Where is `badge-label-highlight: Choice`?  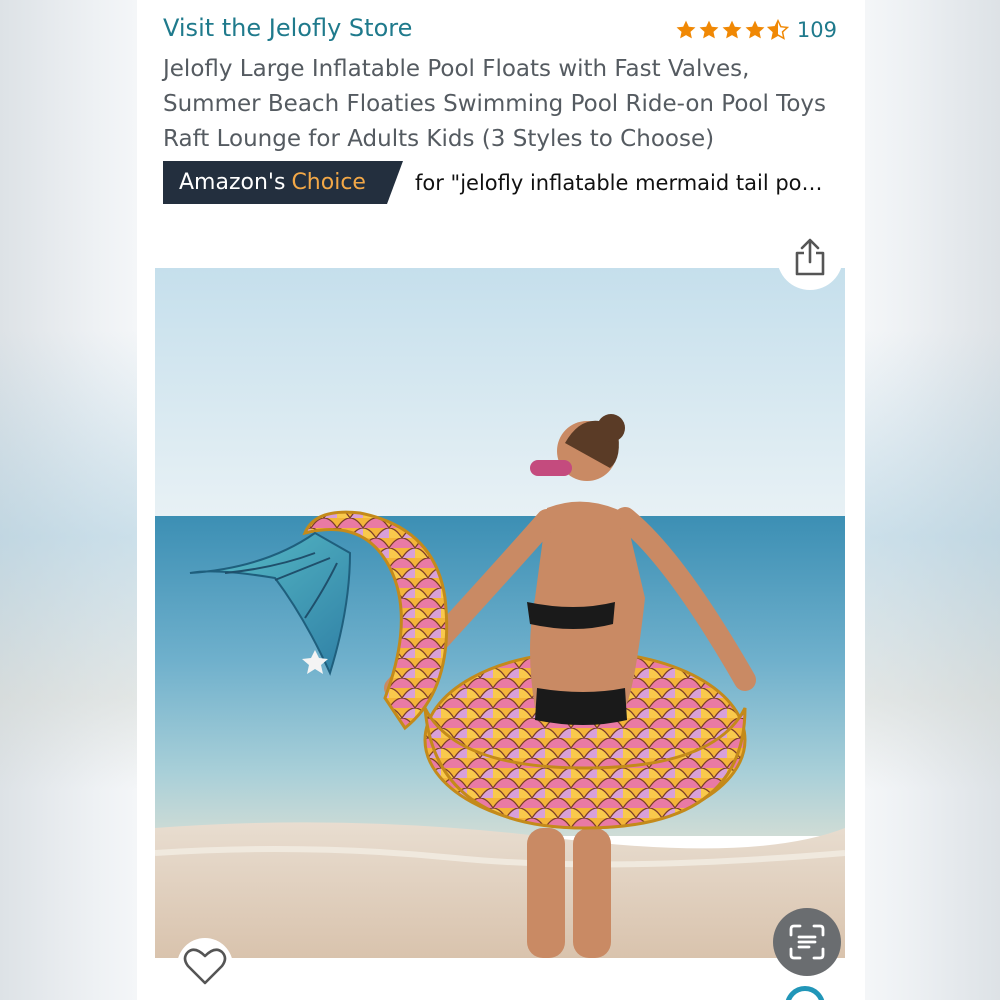 badge-label-highlight: Choice is located at coordinates (328, 182).